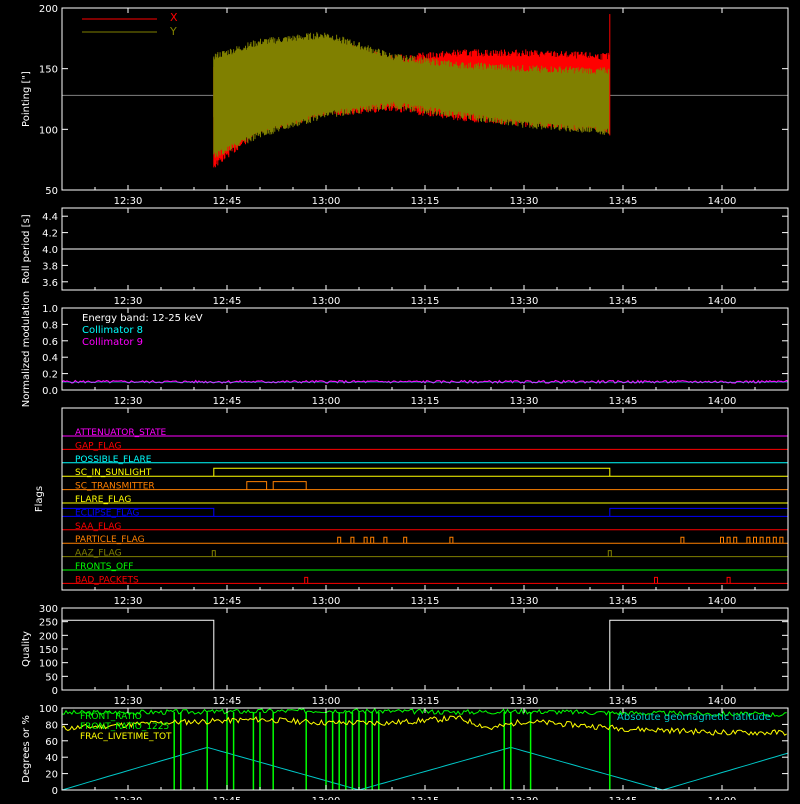 This screenshot has width=800, height=804. Describe the element at coordinates (50, 309) in the screenshot. I see `y-tick-label: 1.0` at that location.